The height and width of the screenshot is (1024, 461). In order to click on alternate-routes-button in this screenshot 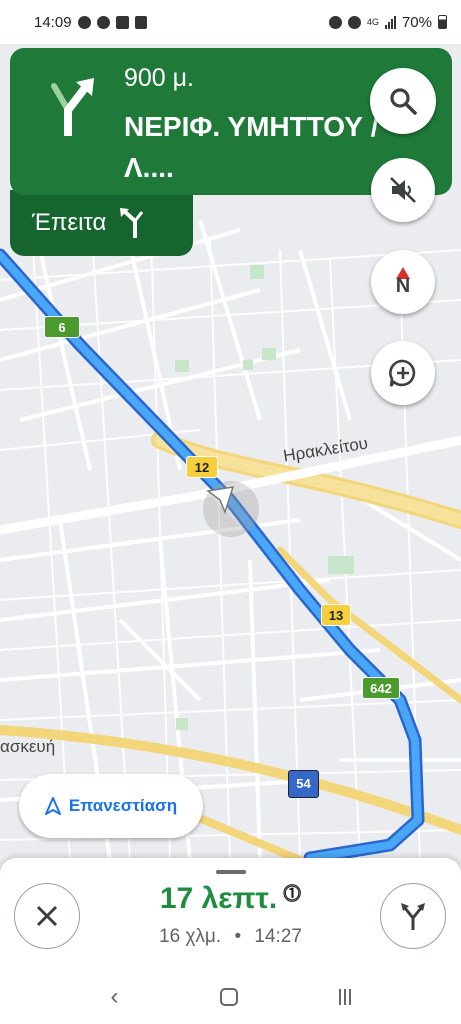, I will do `click(413, 916)`.